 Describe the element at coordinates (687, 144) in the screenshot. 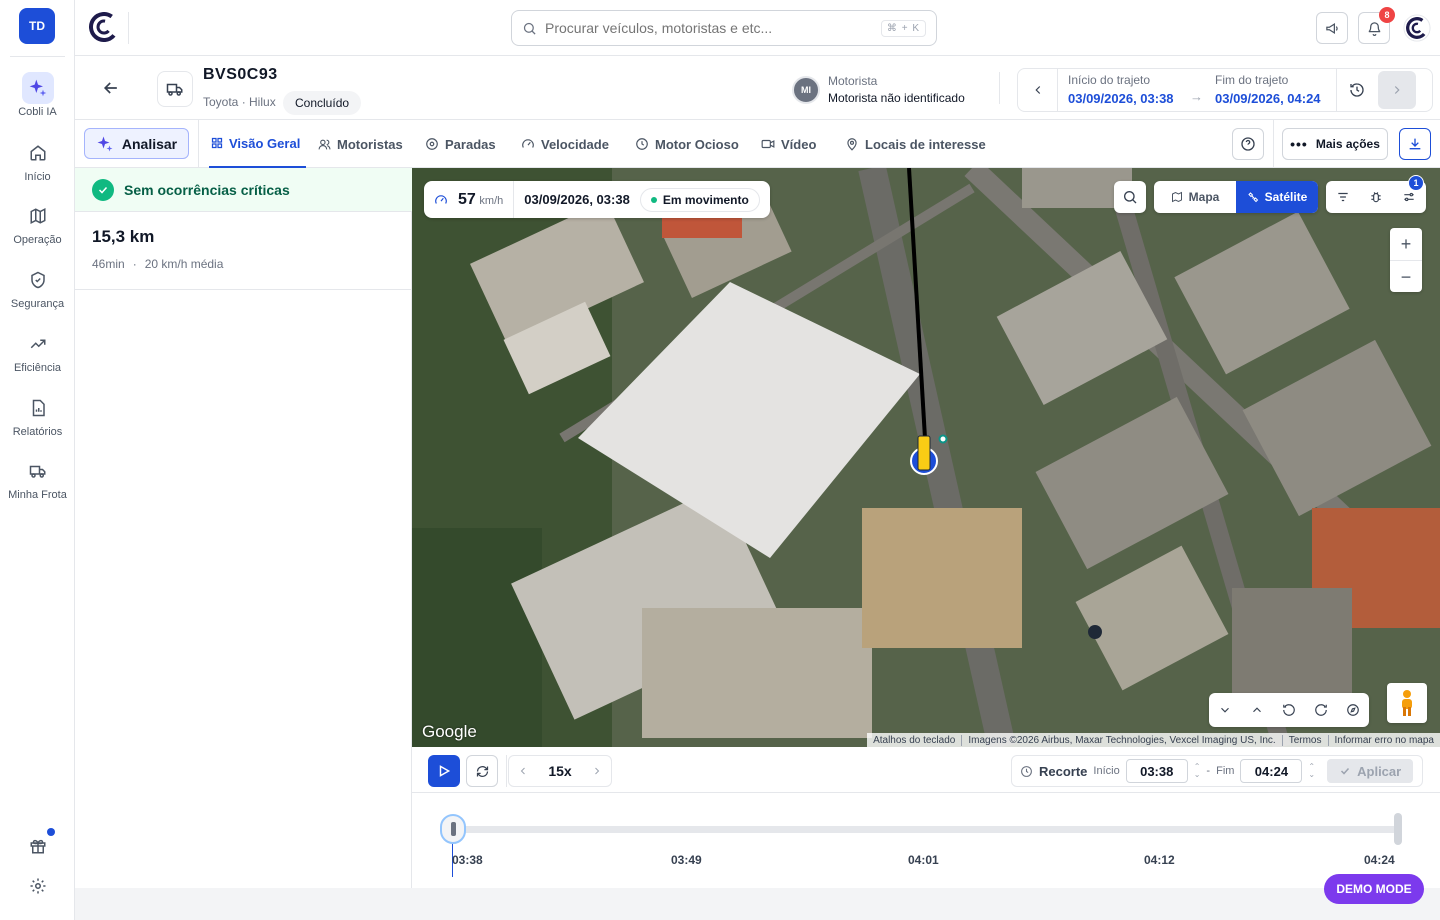

I see `tab-motor-ocioso: Motor Ocioso` at that location.